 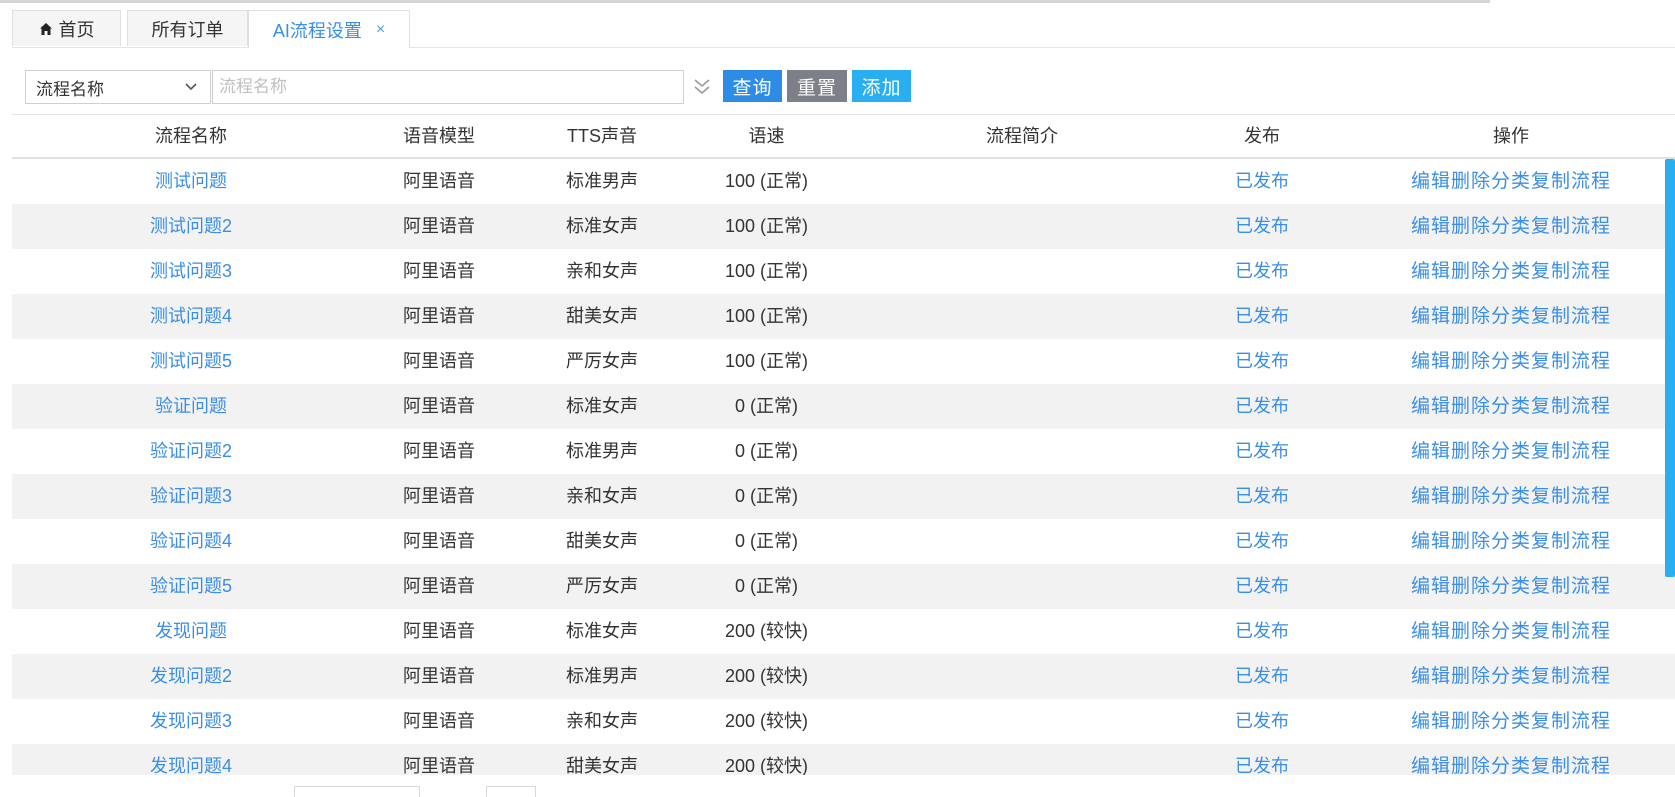 What do you see at coordinates (357, 791) in the screenshot?
I see `page-size-select` at bounding box center [357, 791].